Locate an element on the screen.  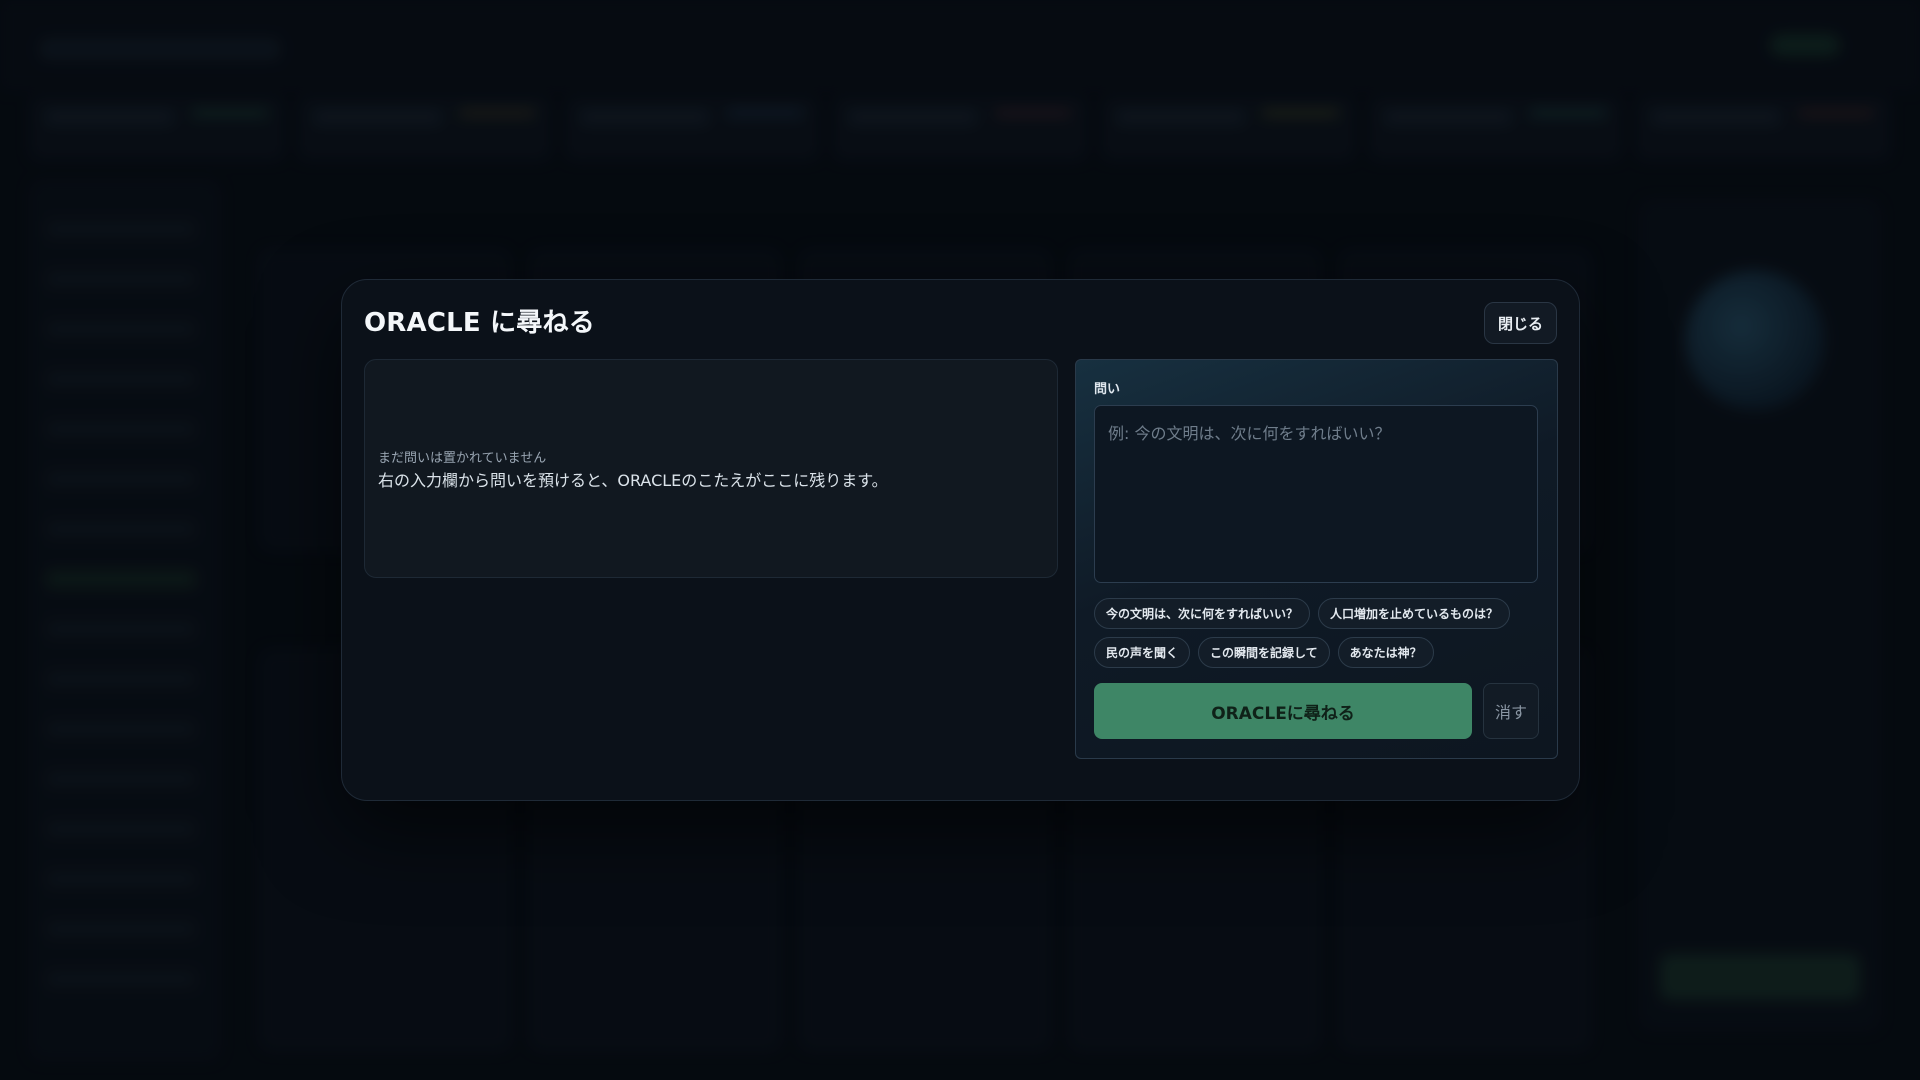
suggestion-chip: 民の声を聞く is located at coordinates (1142, 652).